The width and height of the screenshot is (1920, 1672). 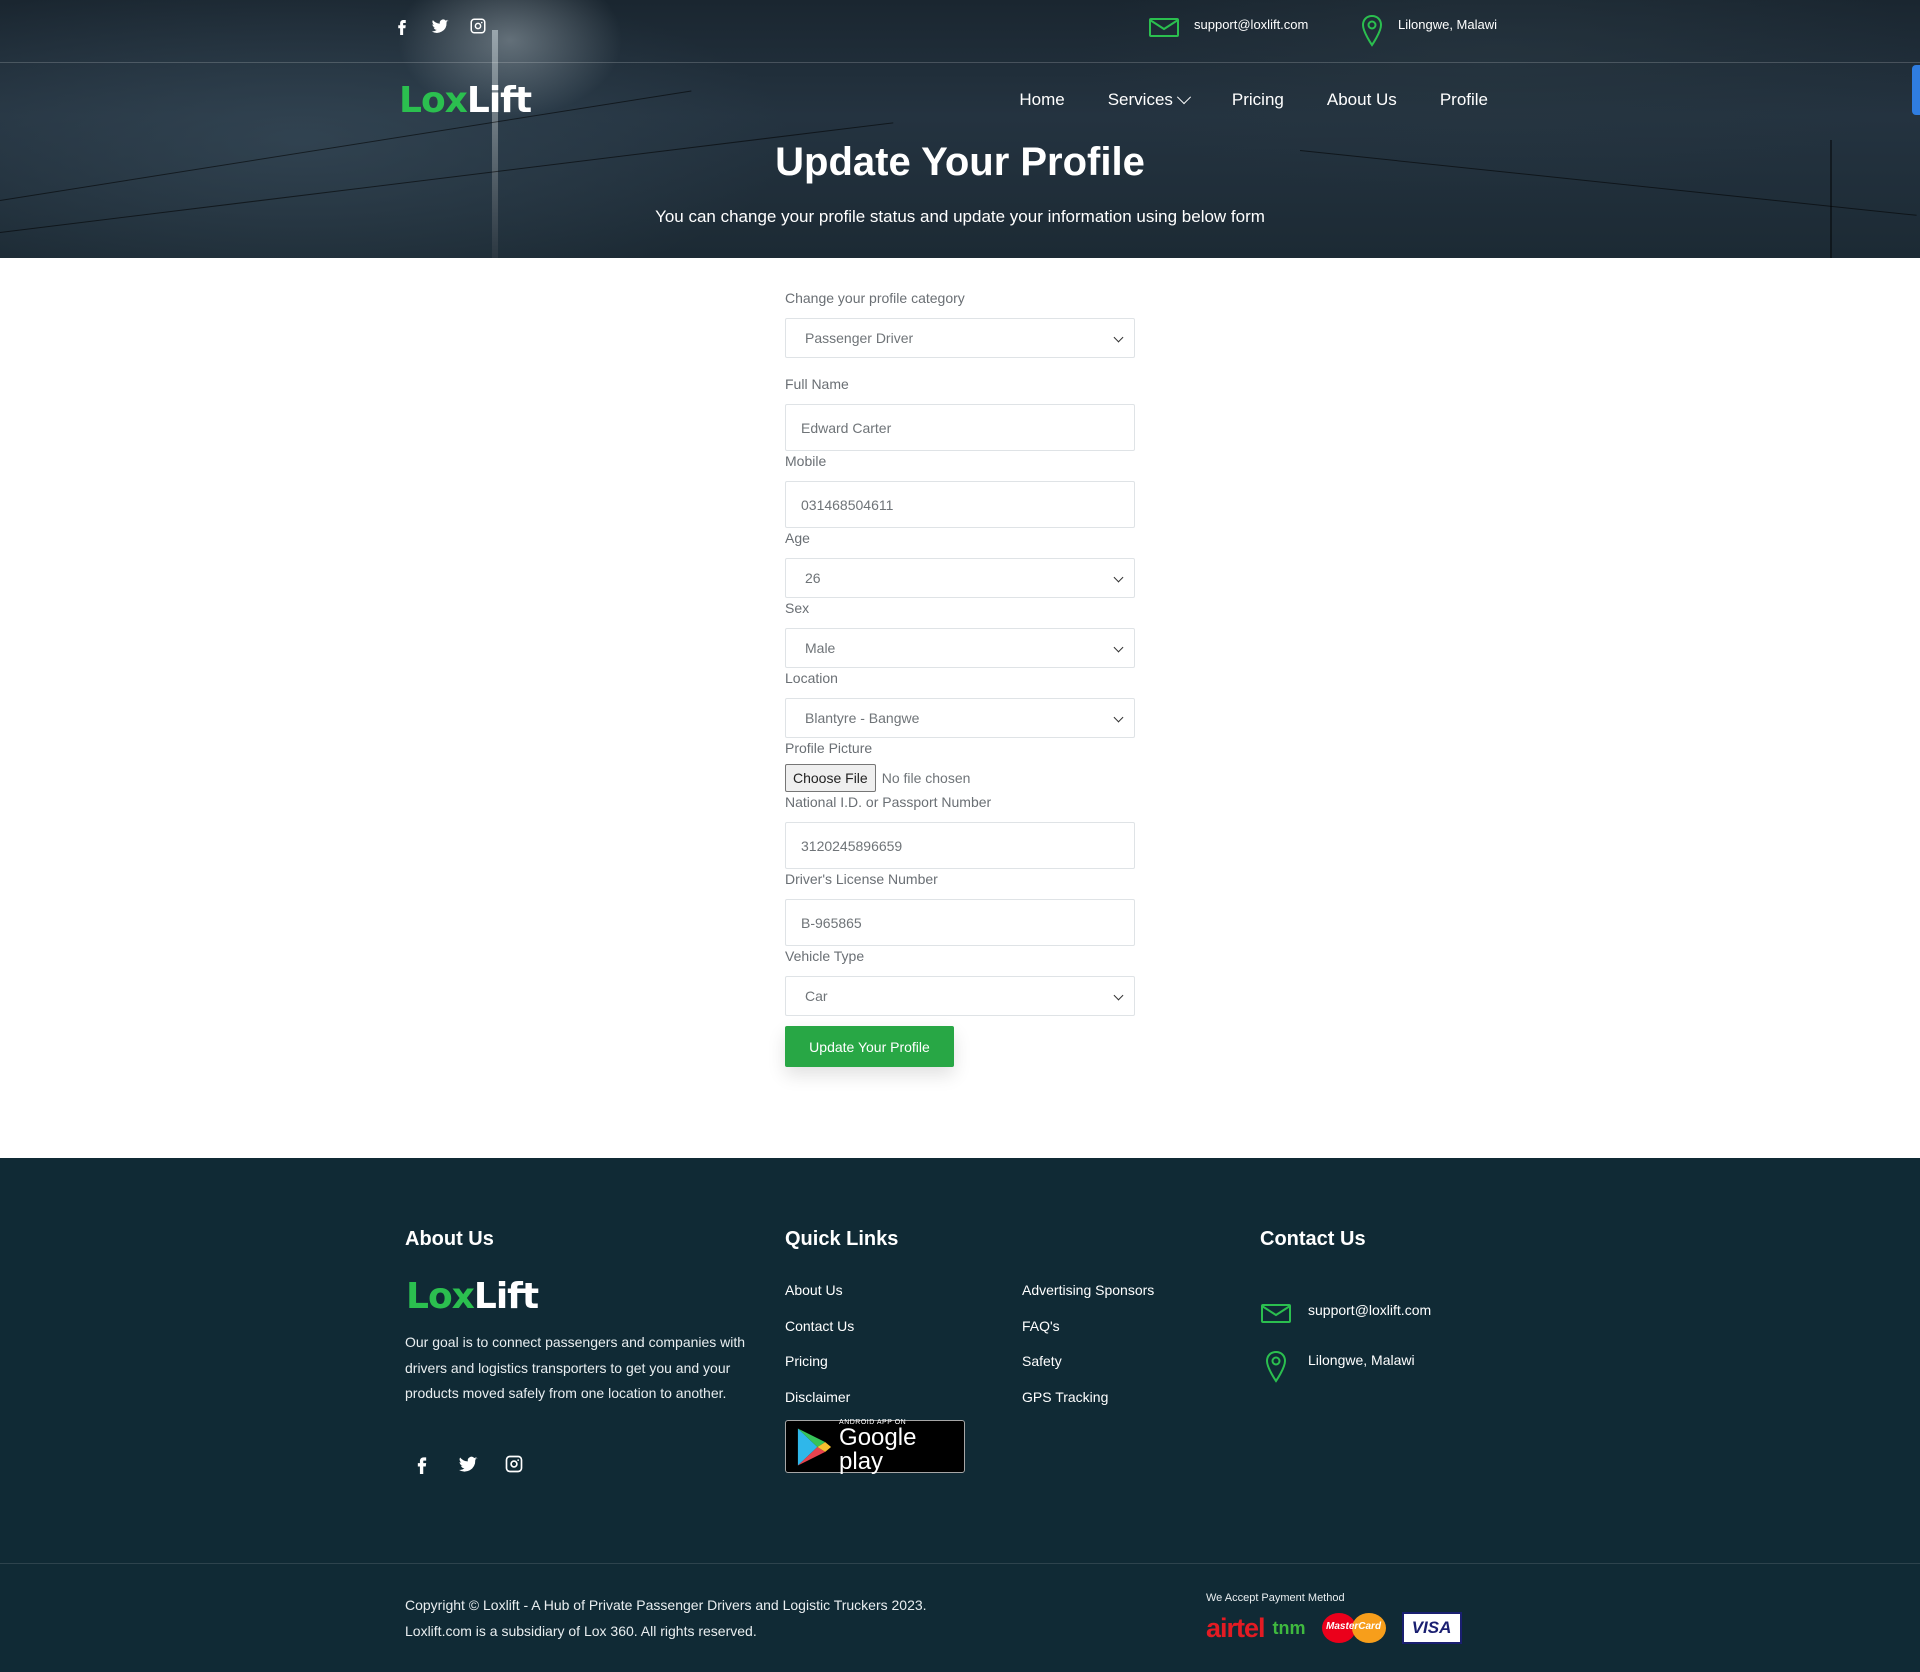 What do you see at coordinates (960, 1563) in the screenshot?
I see `footer-divider` at bounding box center [960, 1563].